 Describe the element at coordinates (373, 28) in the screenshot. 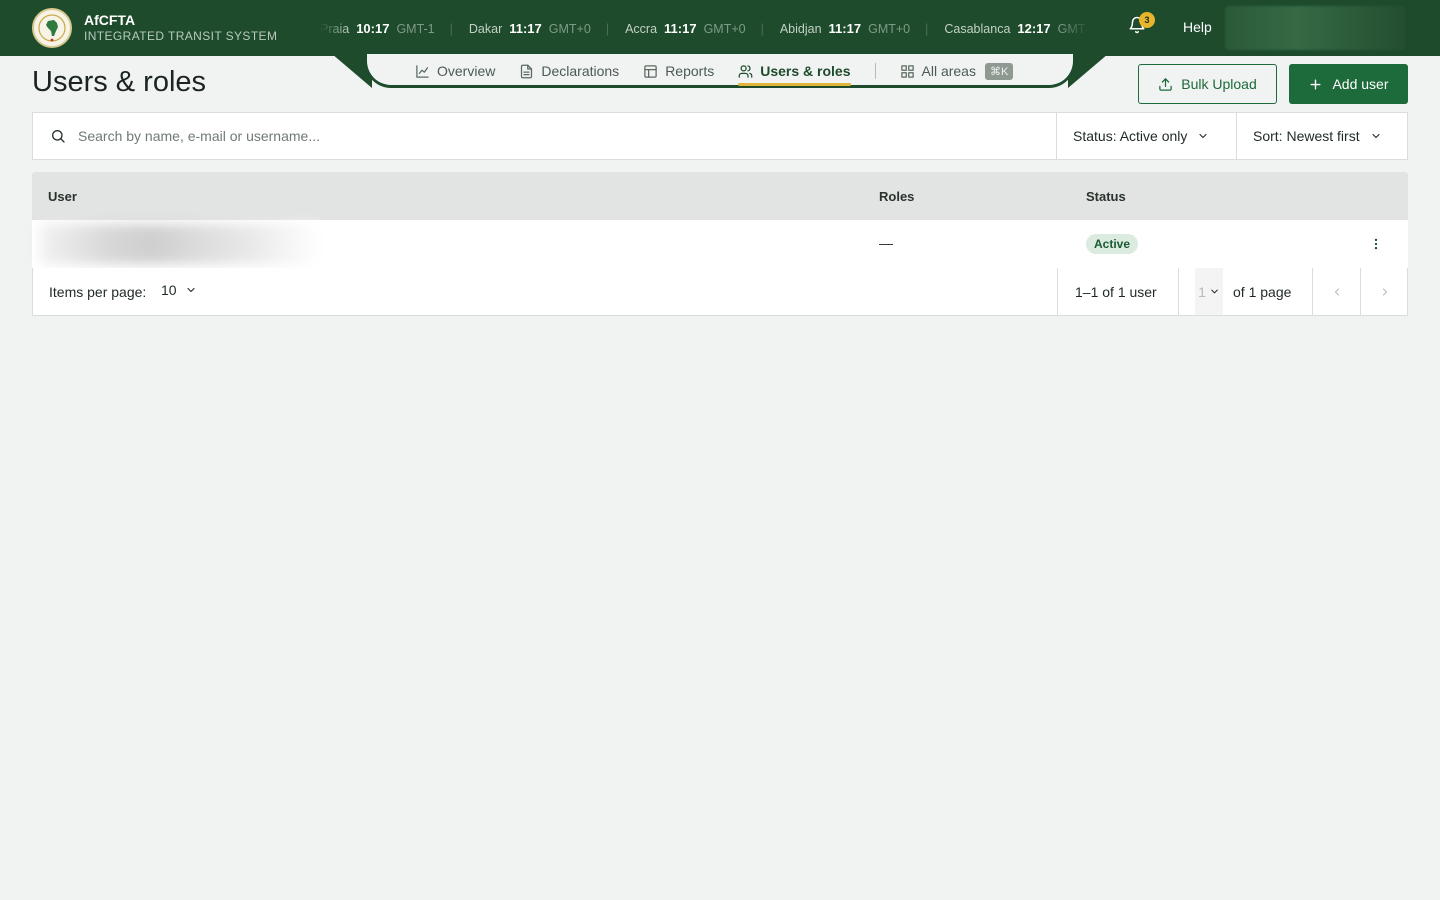

I see `clock-time: 10:17` at that location.